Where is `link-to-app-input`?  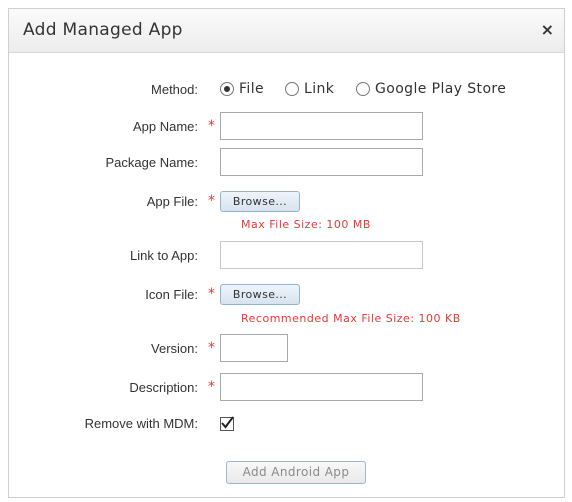
link-to-app-input is located at coordinates (321, 255).